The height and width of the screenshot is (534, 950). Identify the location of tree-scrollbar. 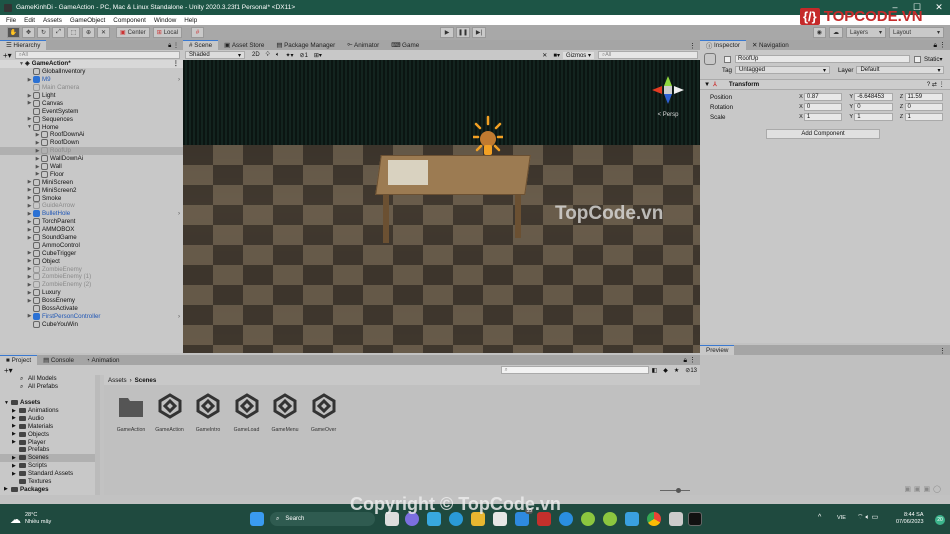
(97, 435).